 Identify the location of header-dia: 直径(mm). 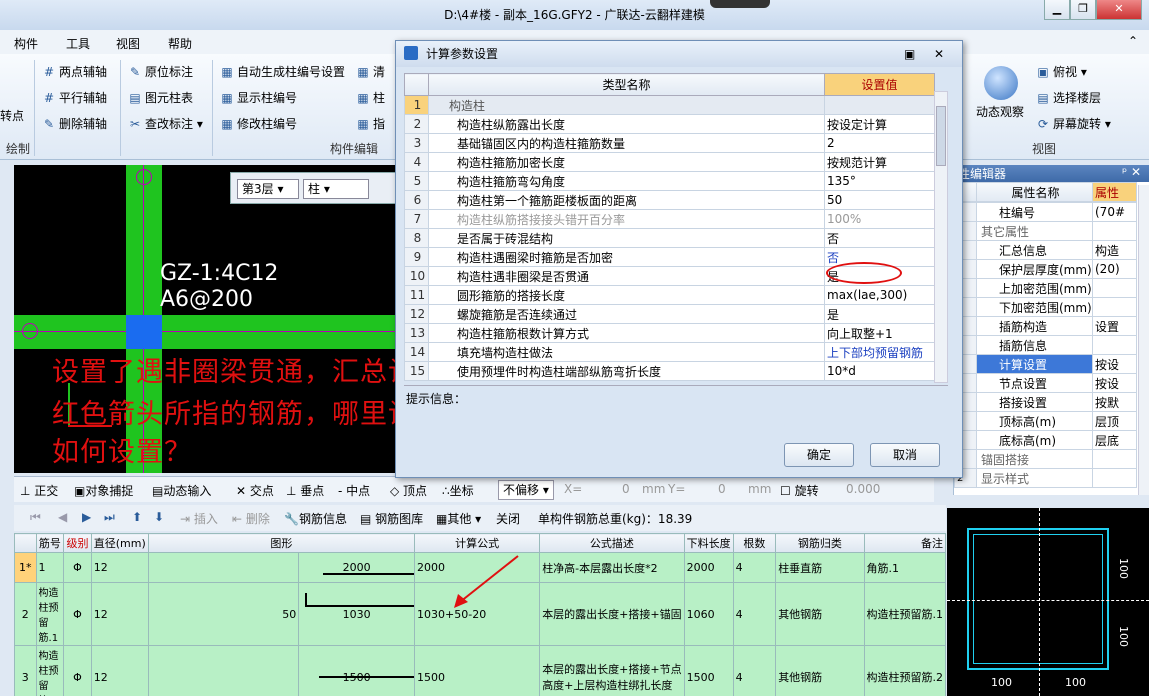
(119, 543).